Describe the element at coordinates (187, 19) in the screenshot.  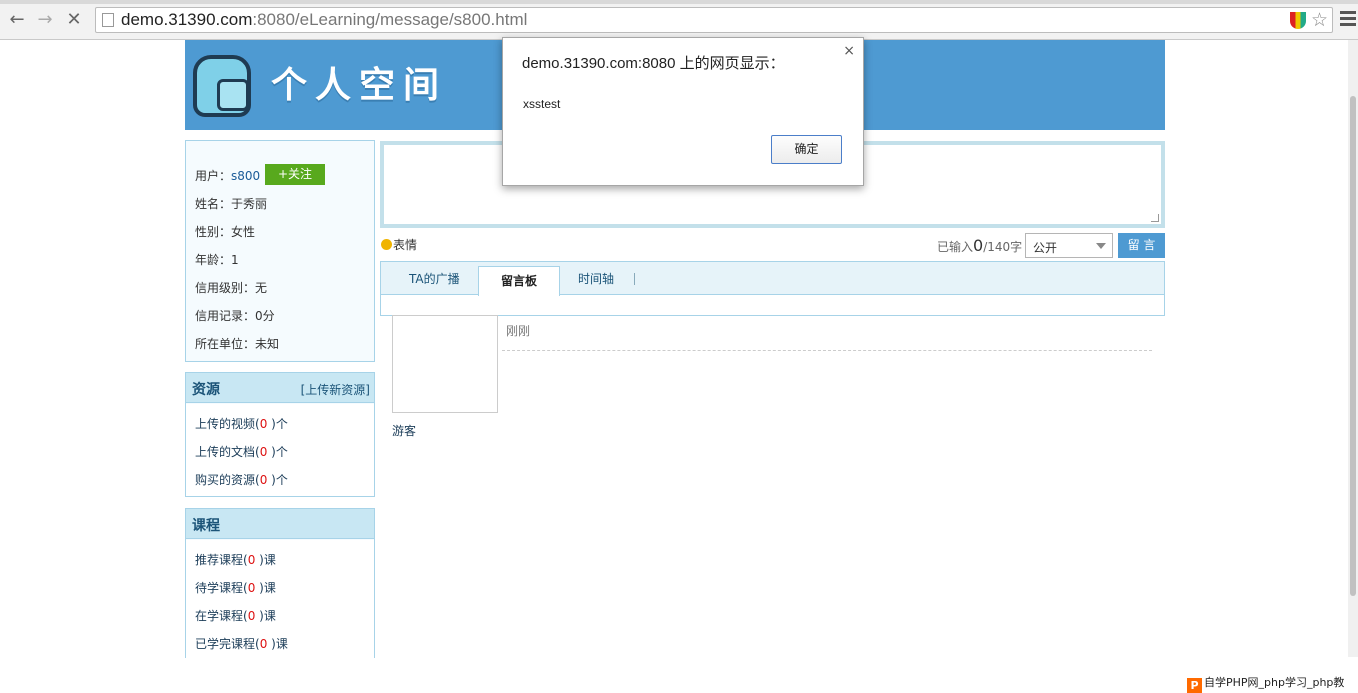
I see `url-host: demo.31390.com` at that location.